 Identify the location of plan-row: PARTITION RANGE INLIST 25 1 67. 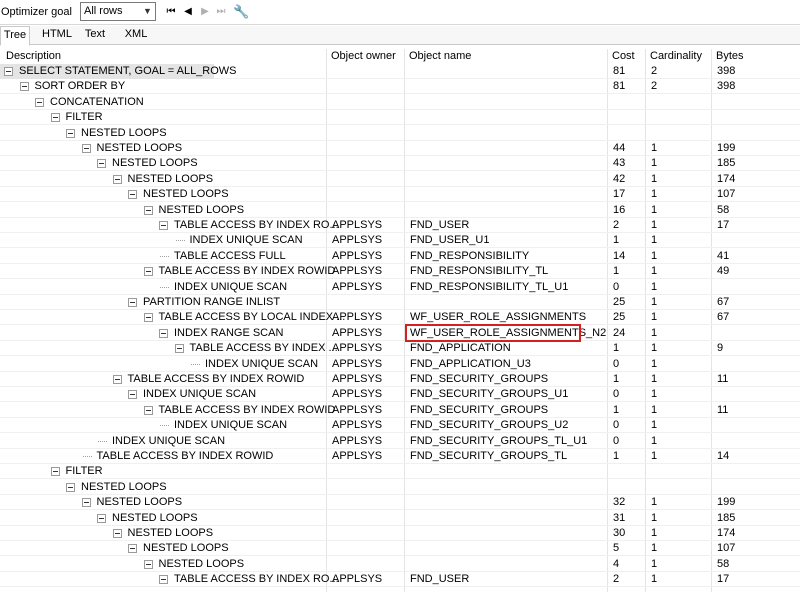
(400, 302).